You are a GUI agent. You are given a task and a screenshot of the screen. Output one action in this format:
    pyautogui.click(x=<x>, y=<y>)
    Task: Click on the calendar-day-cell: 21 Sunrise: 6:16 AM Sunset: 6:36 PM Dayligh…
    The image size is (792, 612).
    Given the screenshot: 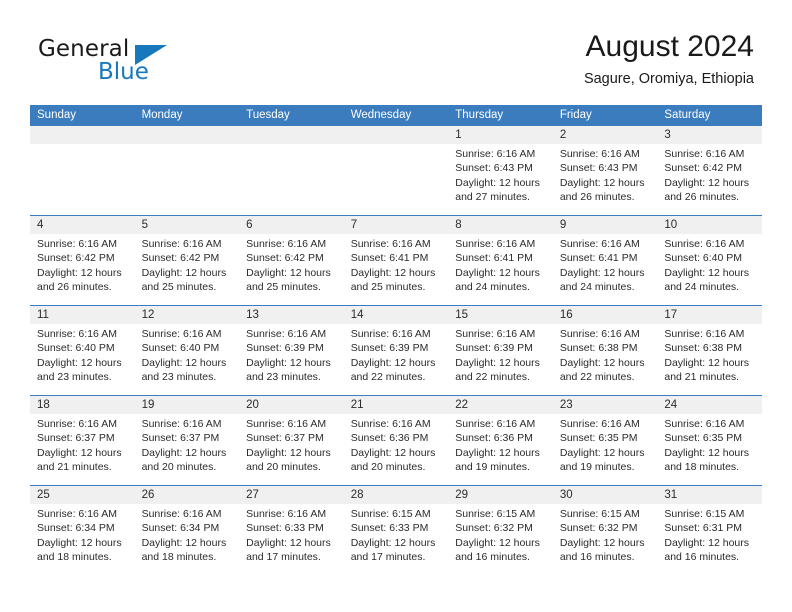 What is the action you would take?
    pyautogui.click(x=396, y=440)
    